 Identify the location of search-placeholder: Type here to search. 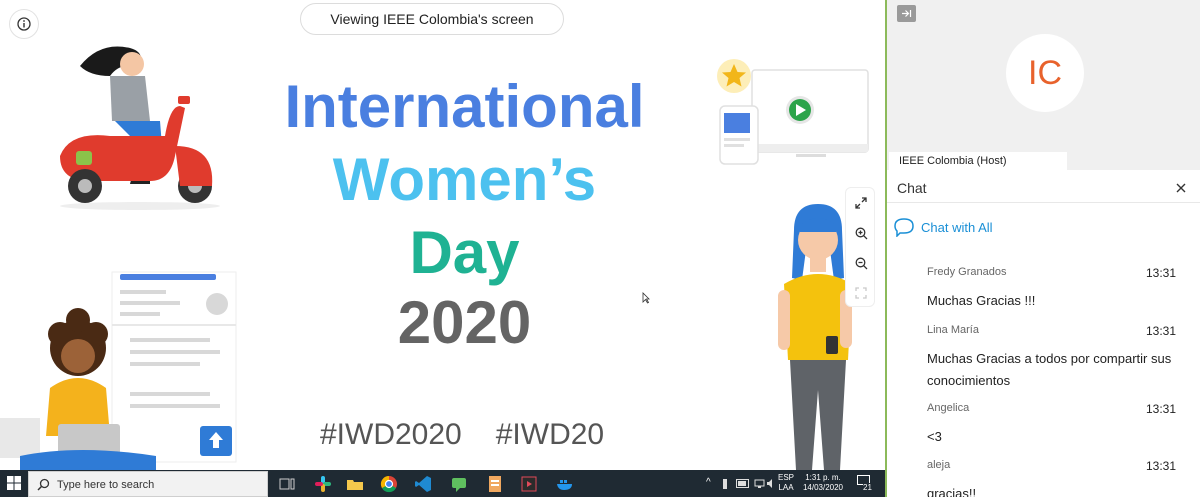
(106, 485).